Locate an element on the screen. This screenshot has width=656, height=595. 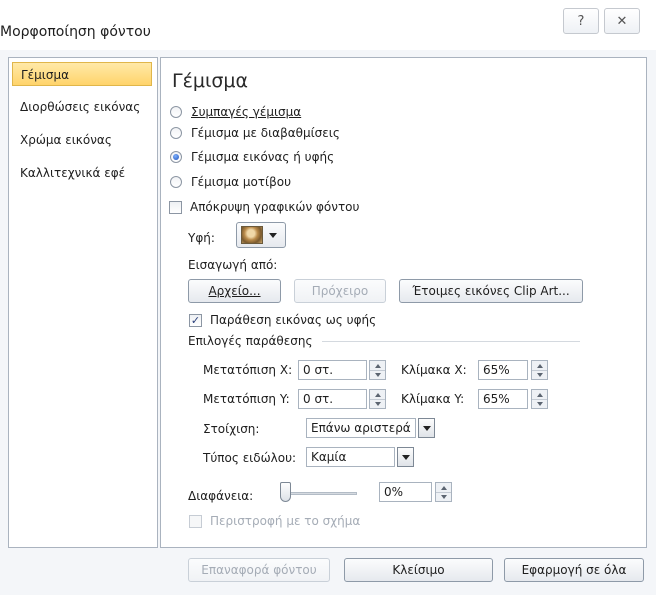
question-mark-icon: ? is located at coordinates (581, 21).